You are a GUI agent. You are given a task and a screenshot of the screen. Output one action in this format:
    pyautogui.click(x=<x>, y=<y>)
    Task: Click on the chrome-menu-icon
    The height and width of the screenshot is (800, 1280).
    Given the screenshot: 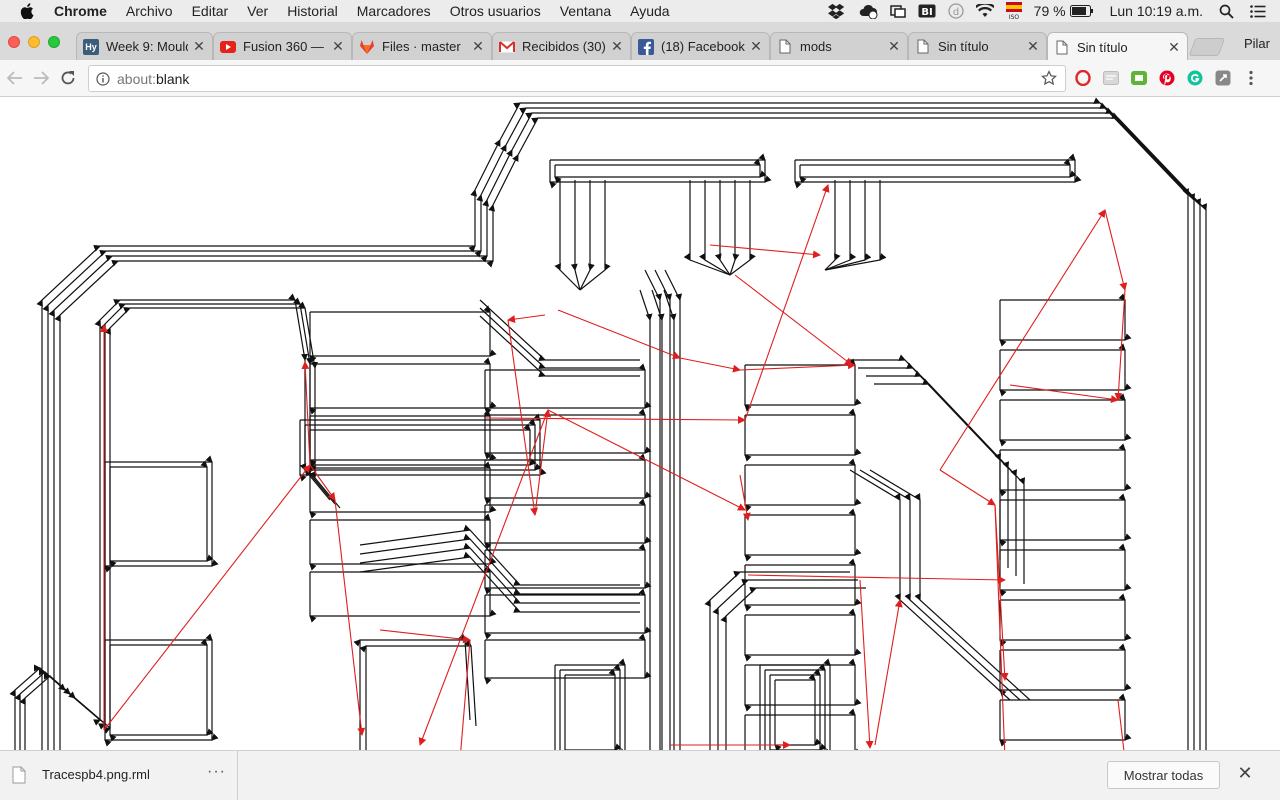 What is the action you would take?
    pyautogui.click(x=1251, y=78)
    